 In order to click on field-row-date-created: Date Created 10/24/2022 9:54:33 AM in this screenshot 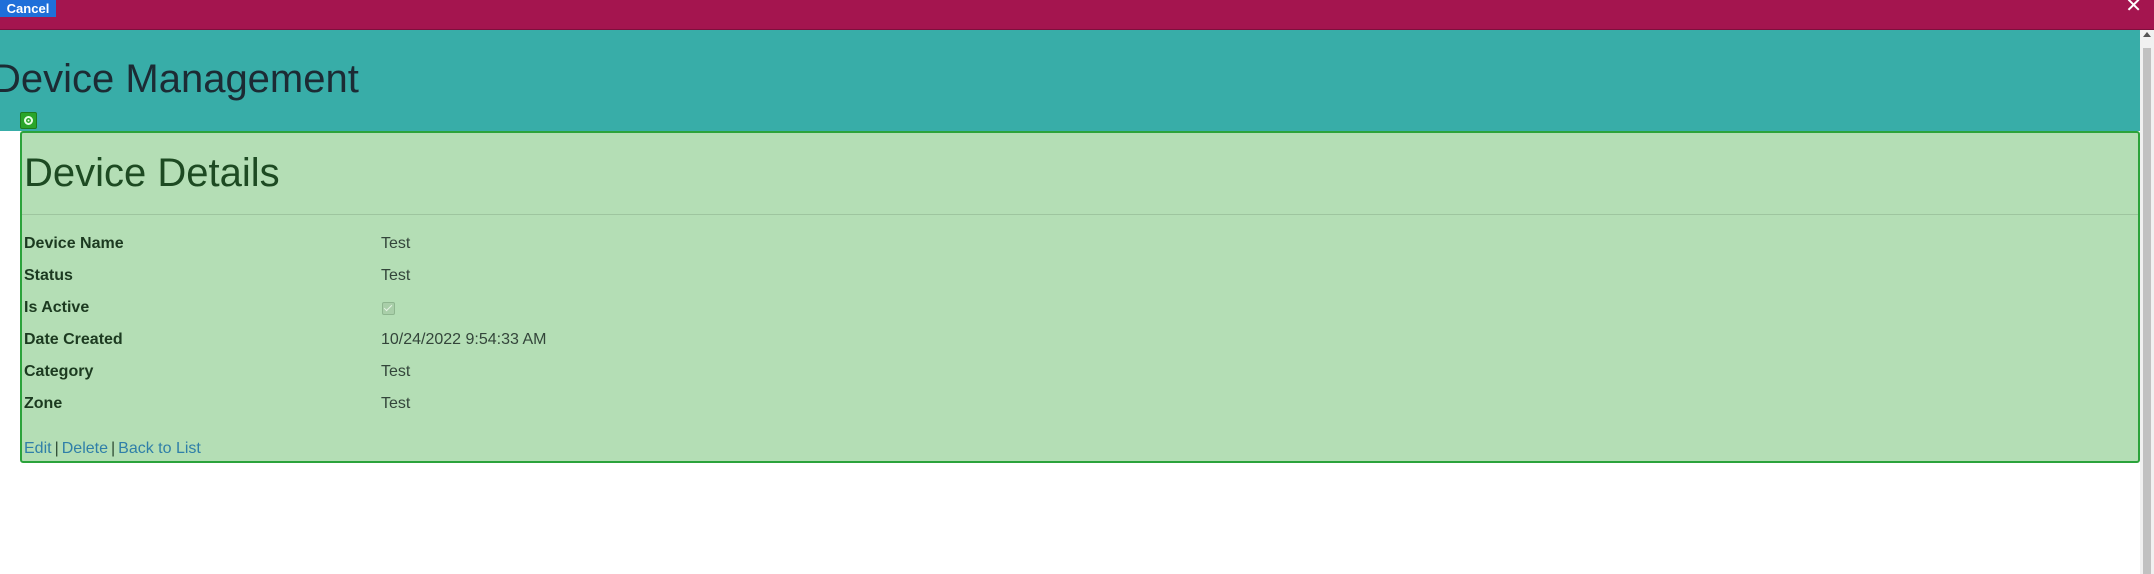, I will do `click(524, 342)`.